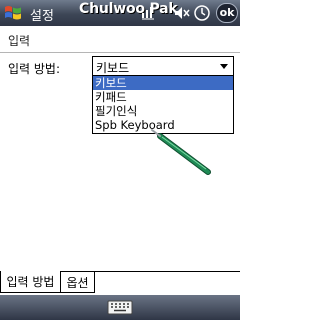 The image size is (320, 320). Describe the element at coordinates (120, 52) in the screenshot. I see `header-divider` at that location.